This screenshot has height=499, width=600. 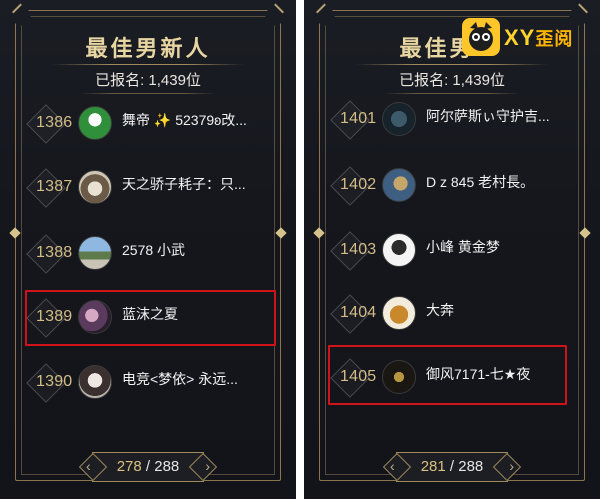 What do you see at coordinates (501, 247) in the screenshot?
I see `contestant-name: 小峰 黄金梦` at bounding box center [501, 247].